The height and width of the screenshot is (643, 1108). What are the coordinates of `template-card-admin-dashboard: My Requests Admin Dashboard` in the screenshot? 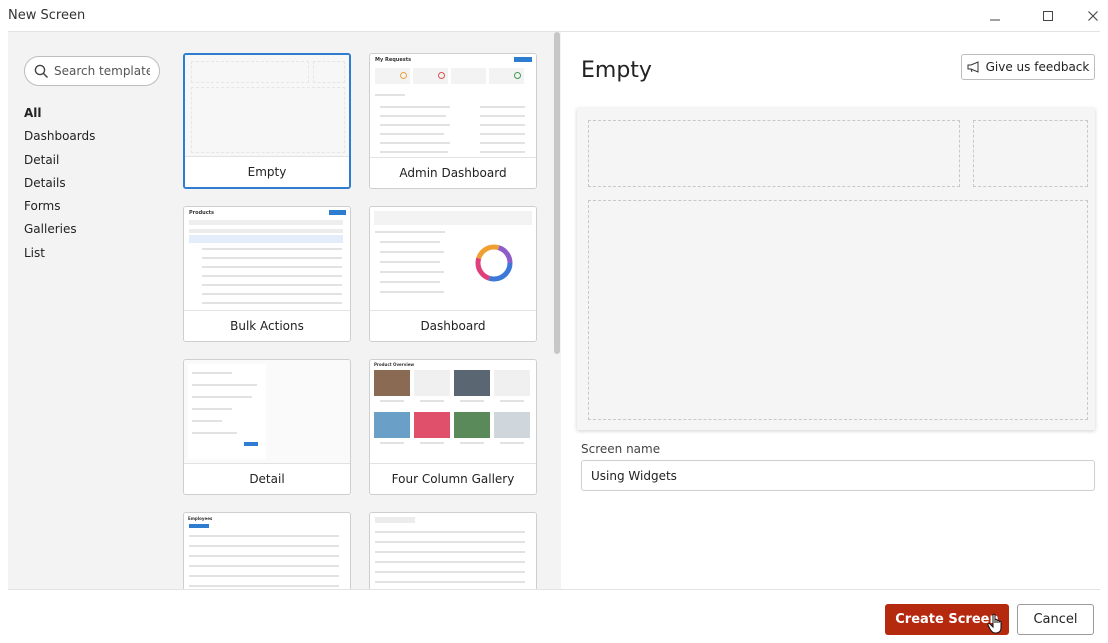 It's located at (453, 121).